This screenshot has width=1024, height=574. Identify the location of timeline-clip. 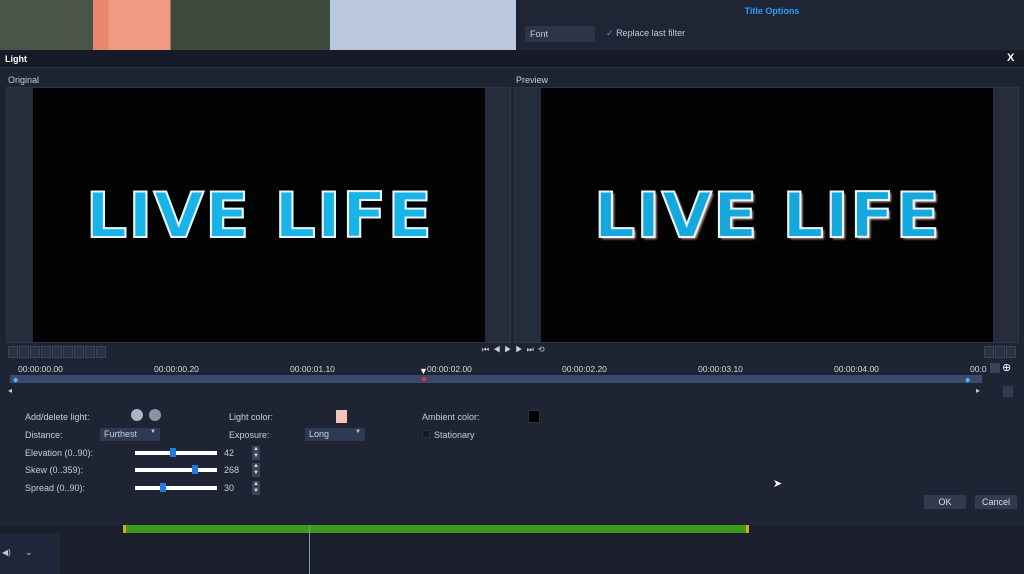
(436, 529).